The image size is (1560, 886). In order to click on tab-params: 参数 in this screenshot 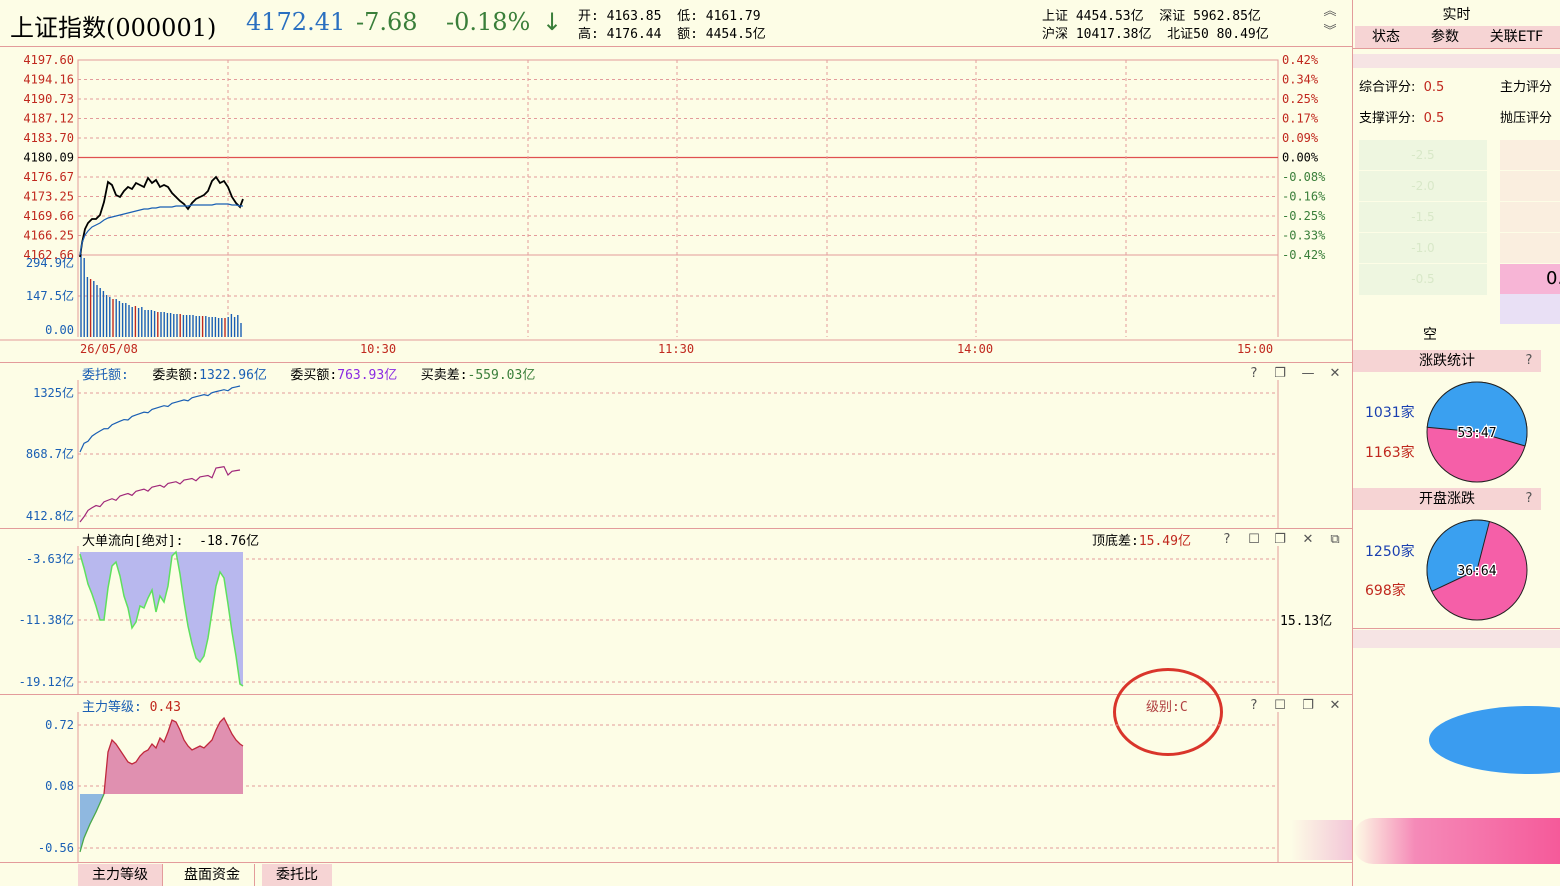, I will do `click(1445, 37)`.